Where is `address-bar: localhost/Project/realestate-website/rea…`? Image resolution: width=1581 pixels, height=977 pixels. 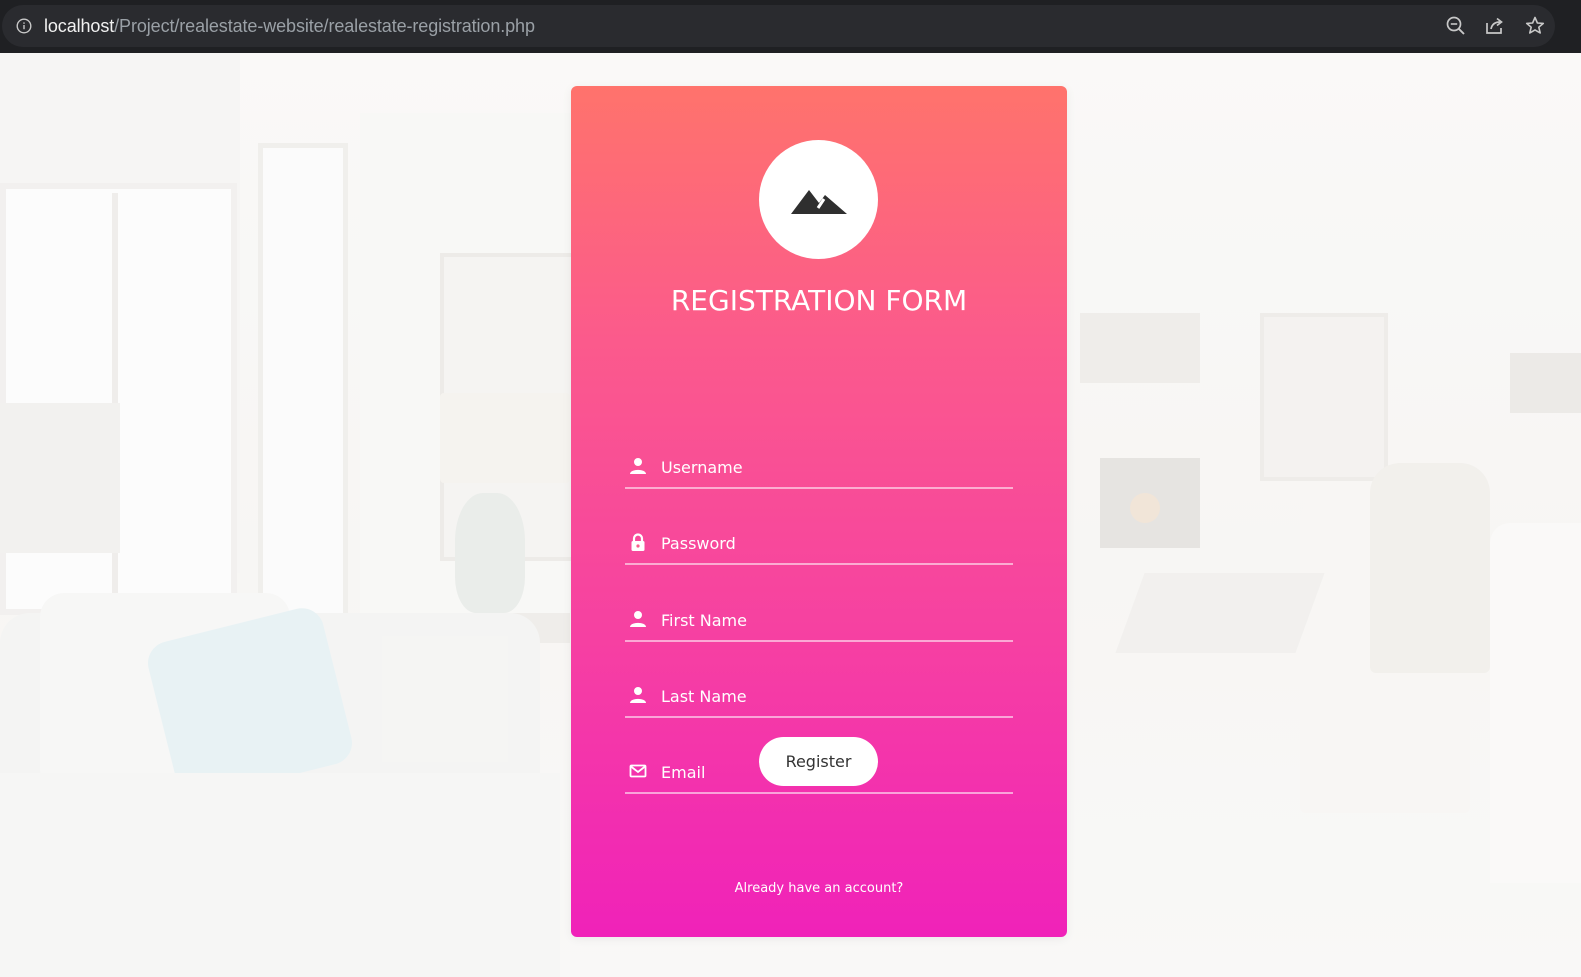
address-bar: localhost/Project/realestate-website/rea… is located at coordinates (778, 26).